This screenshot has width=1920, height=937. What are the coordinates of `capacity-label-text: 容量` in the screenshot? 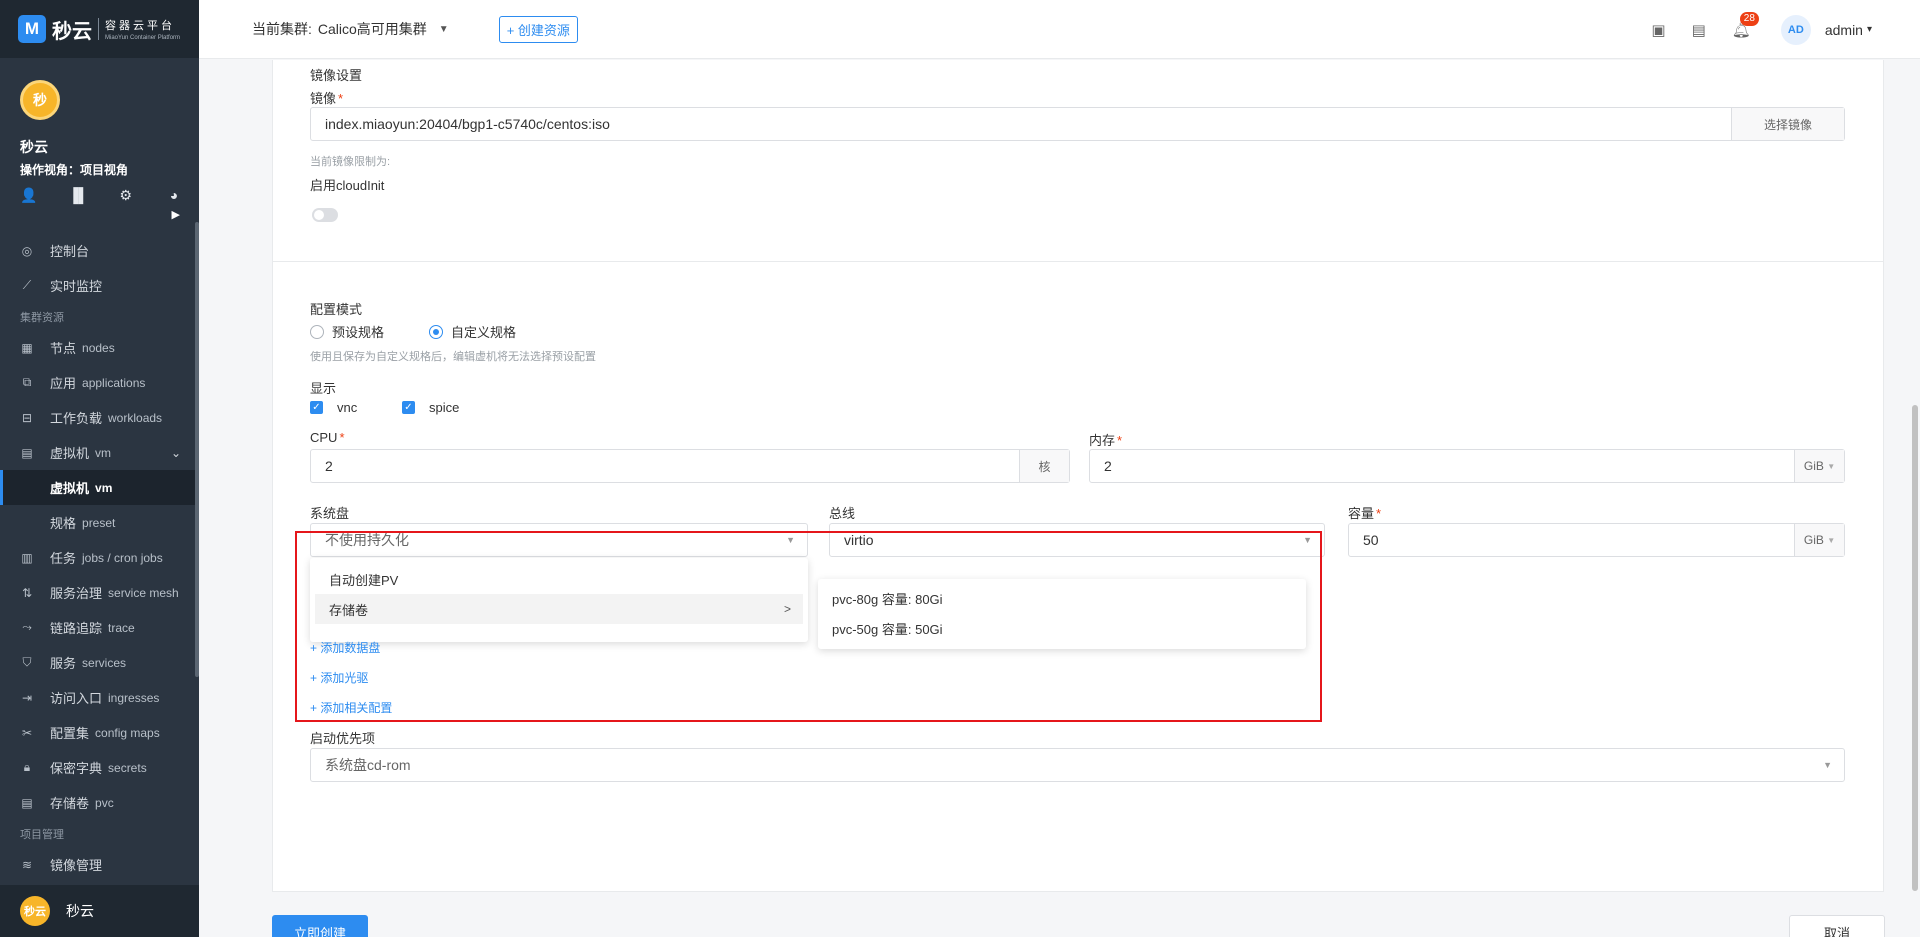 It's located at (1361, 513).